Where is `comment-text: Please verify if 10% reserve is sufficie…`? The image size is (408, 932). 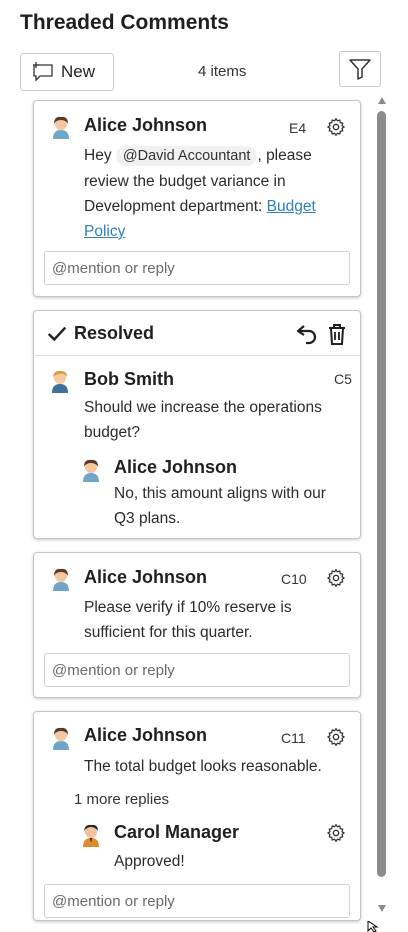 comment-text: Please verify if 10% reserve is sufficie… is located at coordinates (188, 620).